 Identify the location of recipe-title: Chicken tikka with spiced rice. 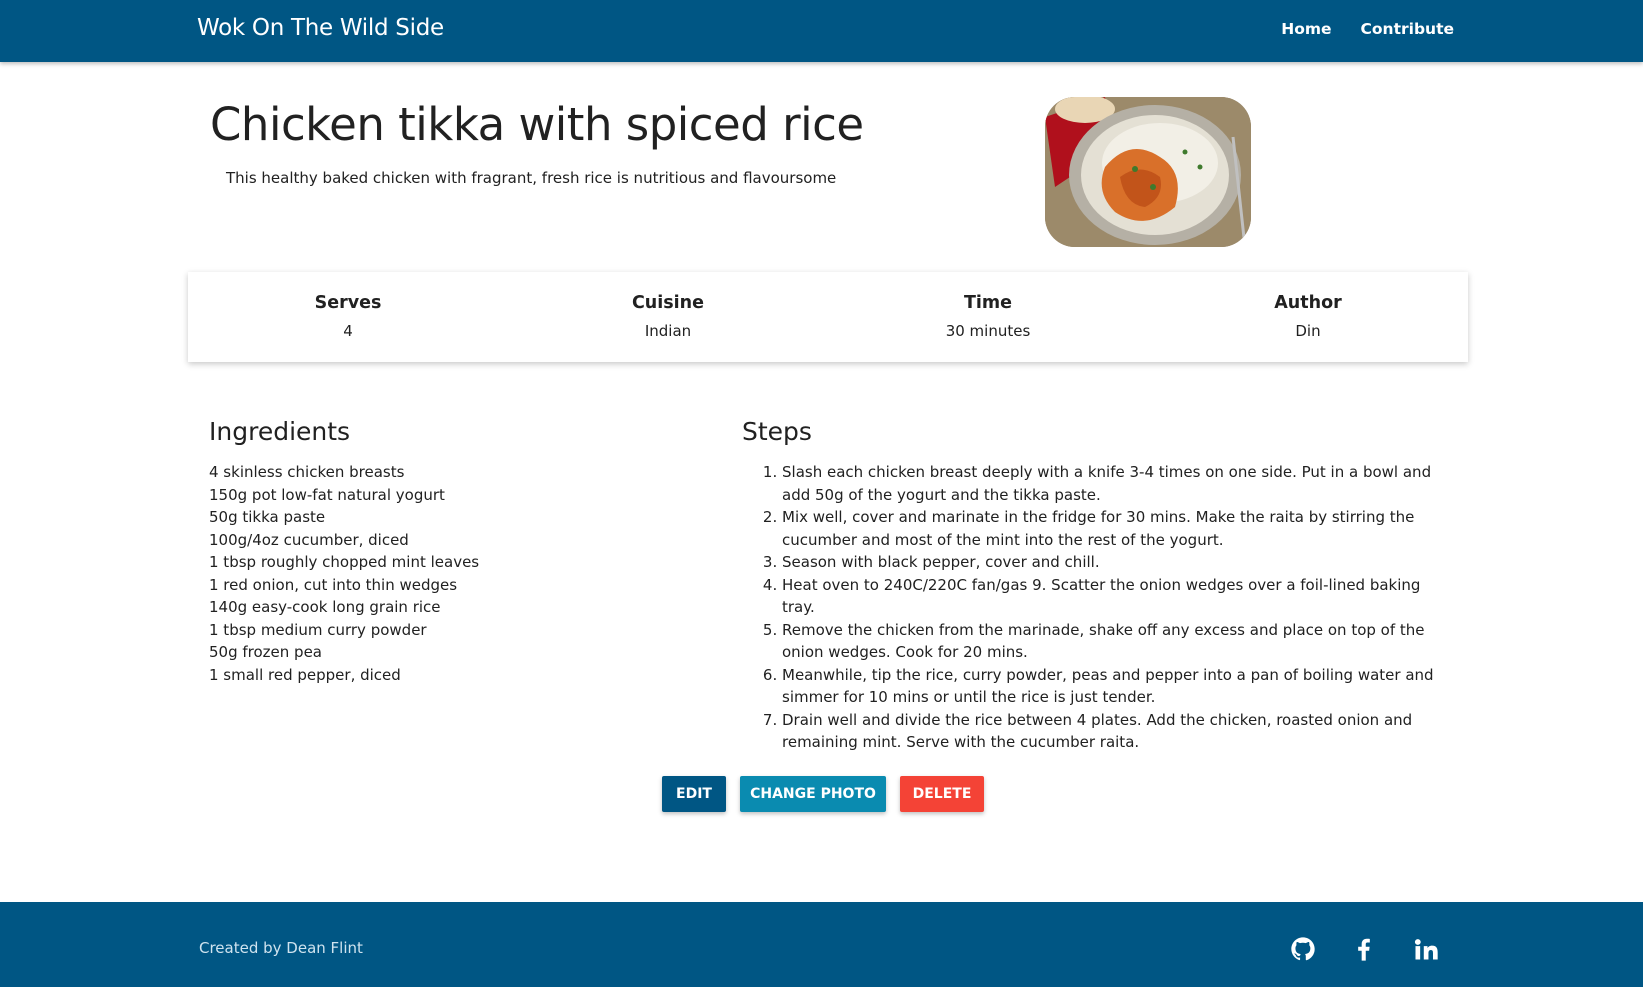
(537, 124).